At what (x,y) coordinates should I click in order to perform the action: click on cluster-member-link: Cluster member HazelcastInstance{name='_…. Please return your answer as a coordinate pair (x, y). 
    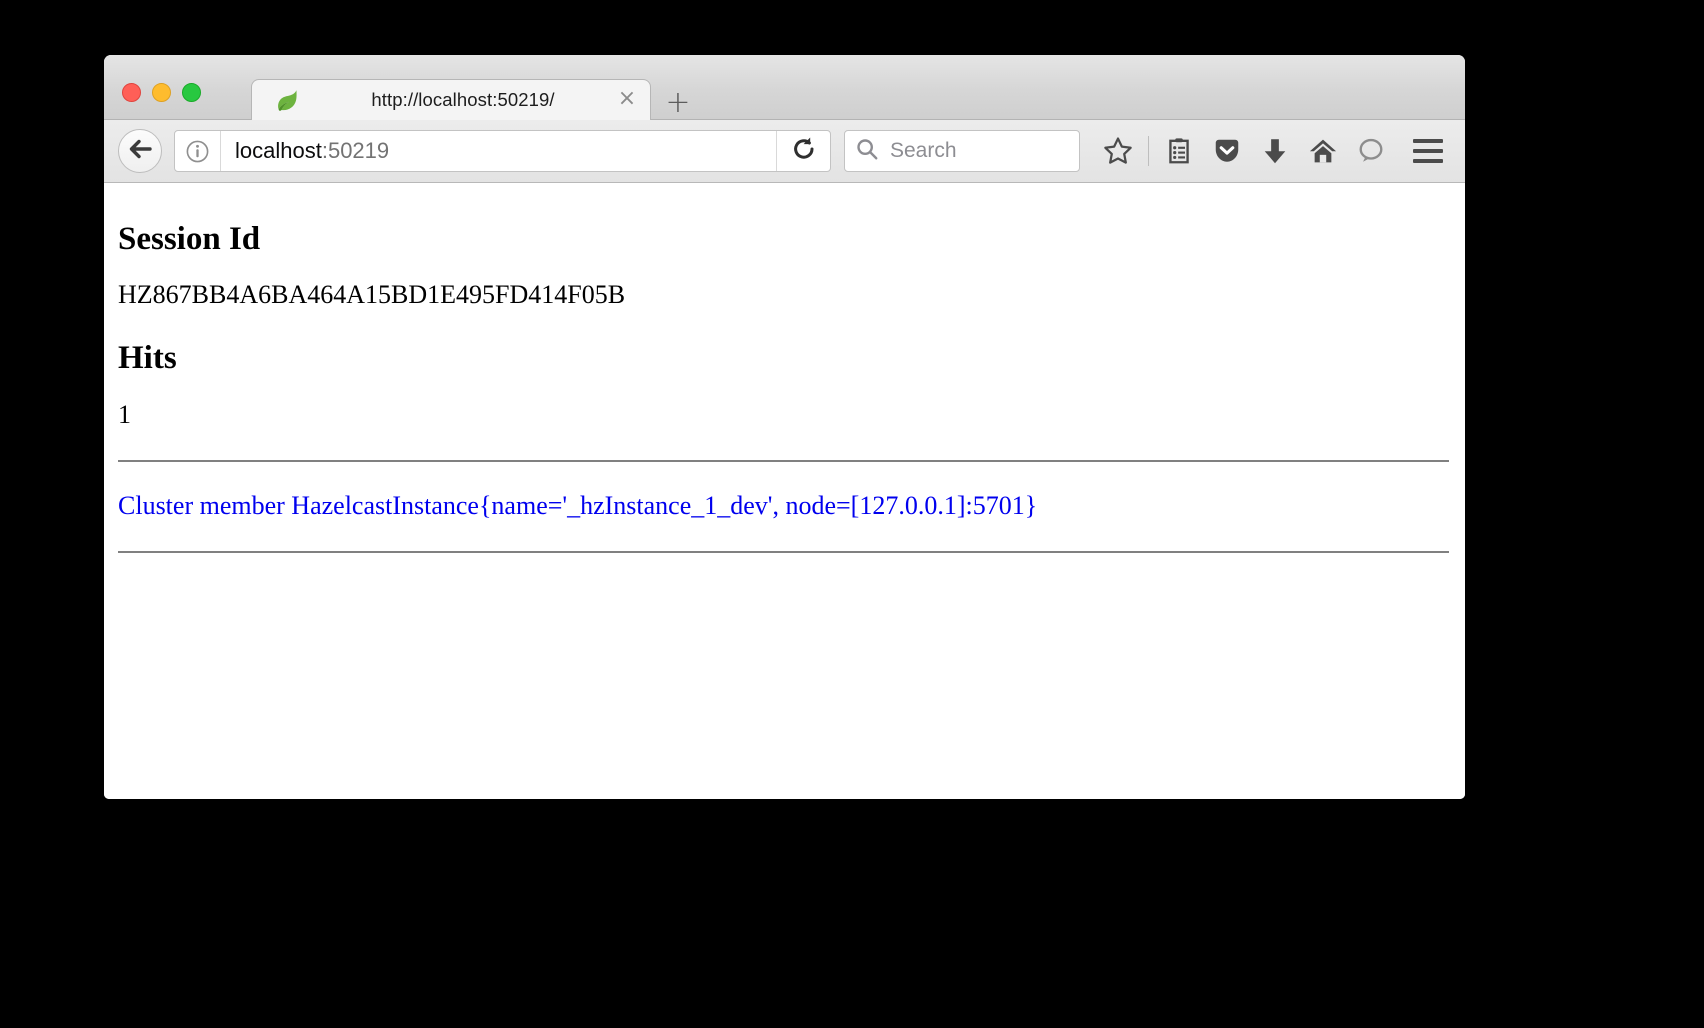
    Looking at the image, I should click on (783, 505).